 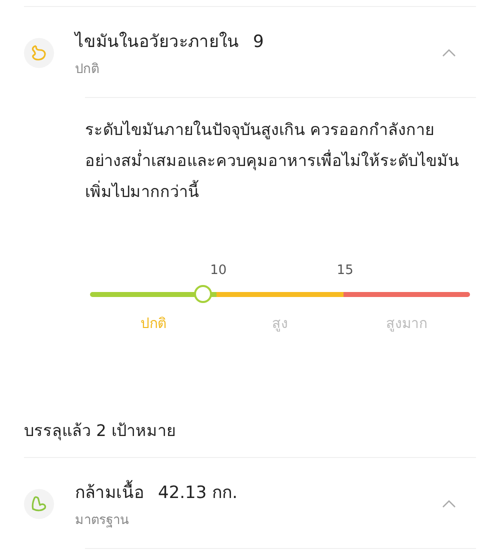 What do you see at coordinates (39, 504) in the screenshot?
I see `flexed-arm-icon` at bounding box center [39, 504].